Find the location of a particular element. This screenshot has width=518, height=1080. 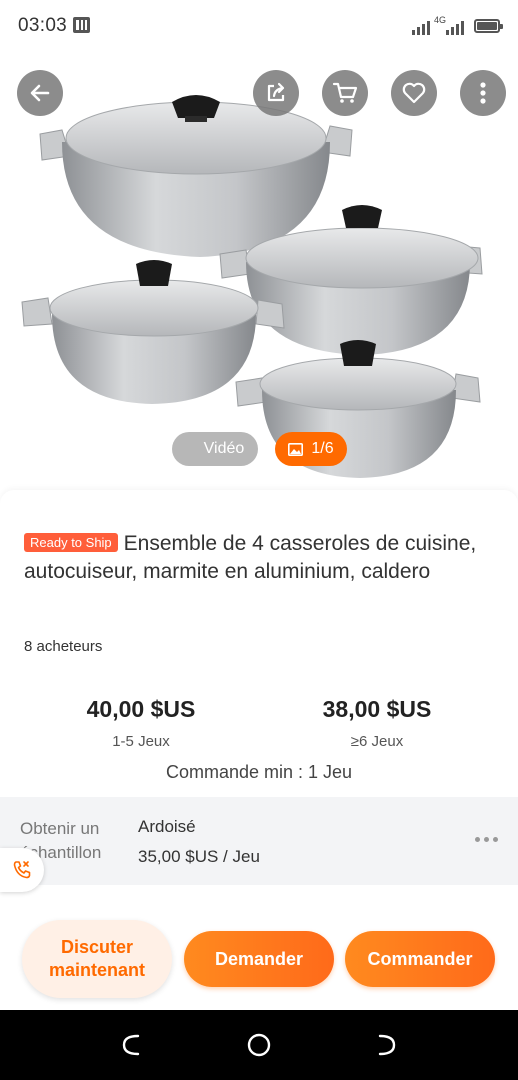

price-tier-1: 40,00 $US 1-5 Jeux is located at coordinates (141, 723).